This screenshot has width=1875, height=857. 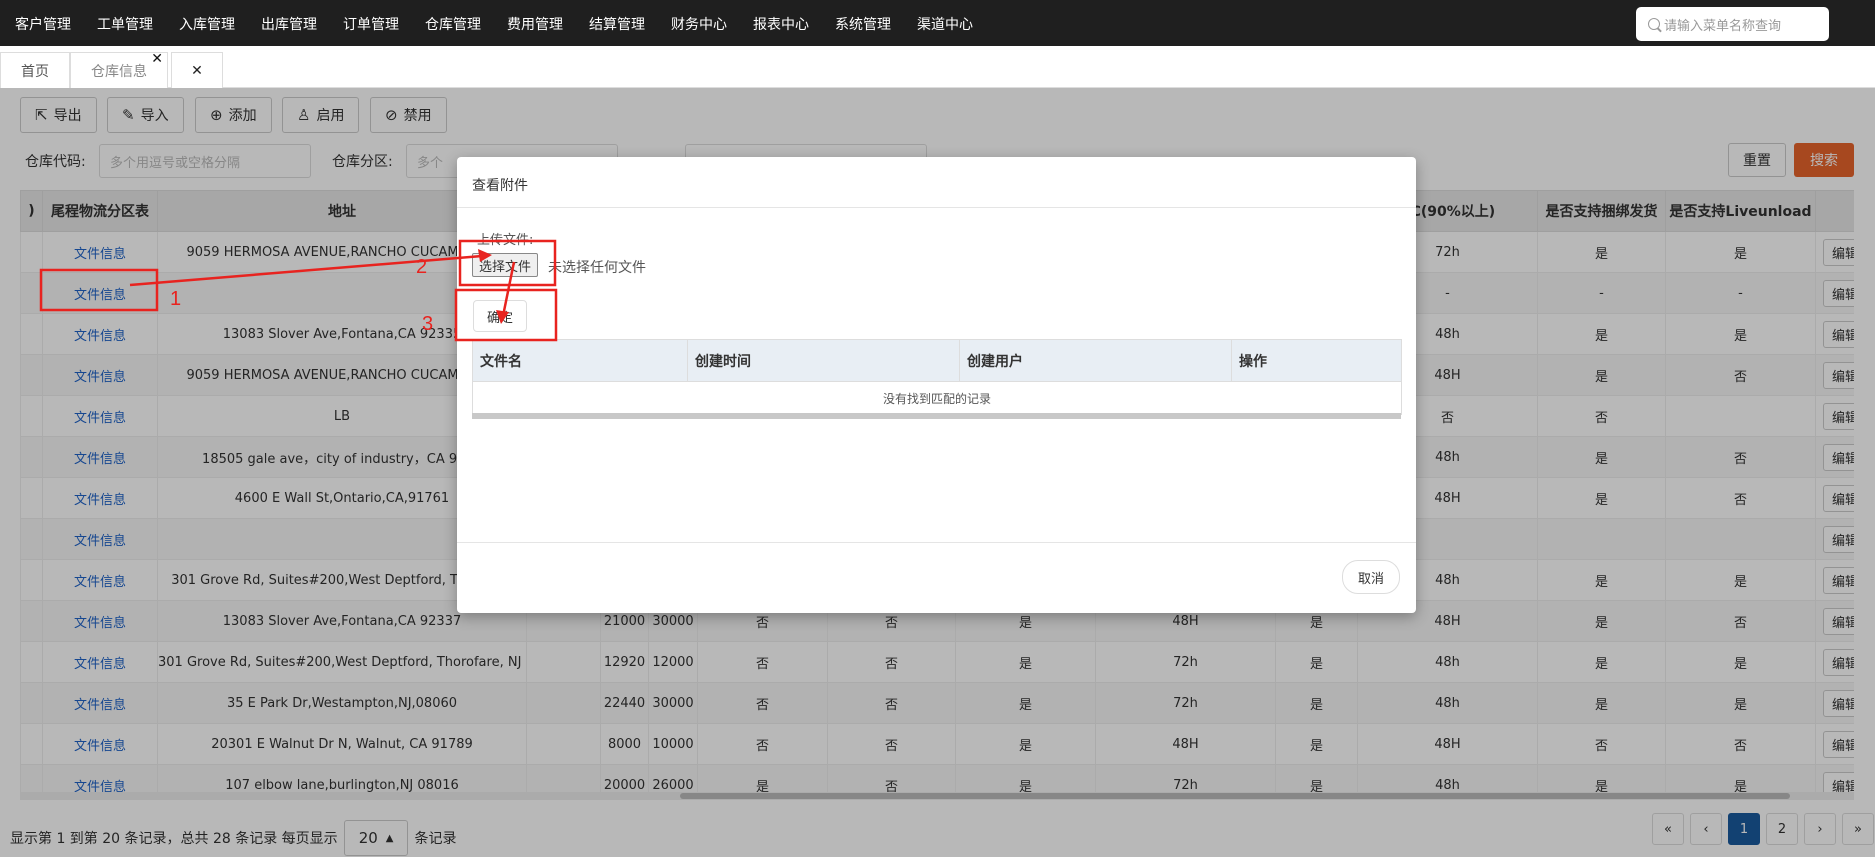 What do you see at coordinates (207, 24) in the screenshot?
I see `nav-inbound-management: 入库管理` at bounding box center [207, 24].